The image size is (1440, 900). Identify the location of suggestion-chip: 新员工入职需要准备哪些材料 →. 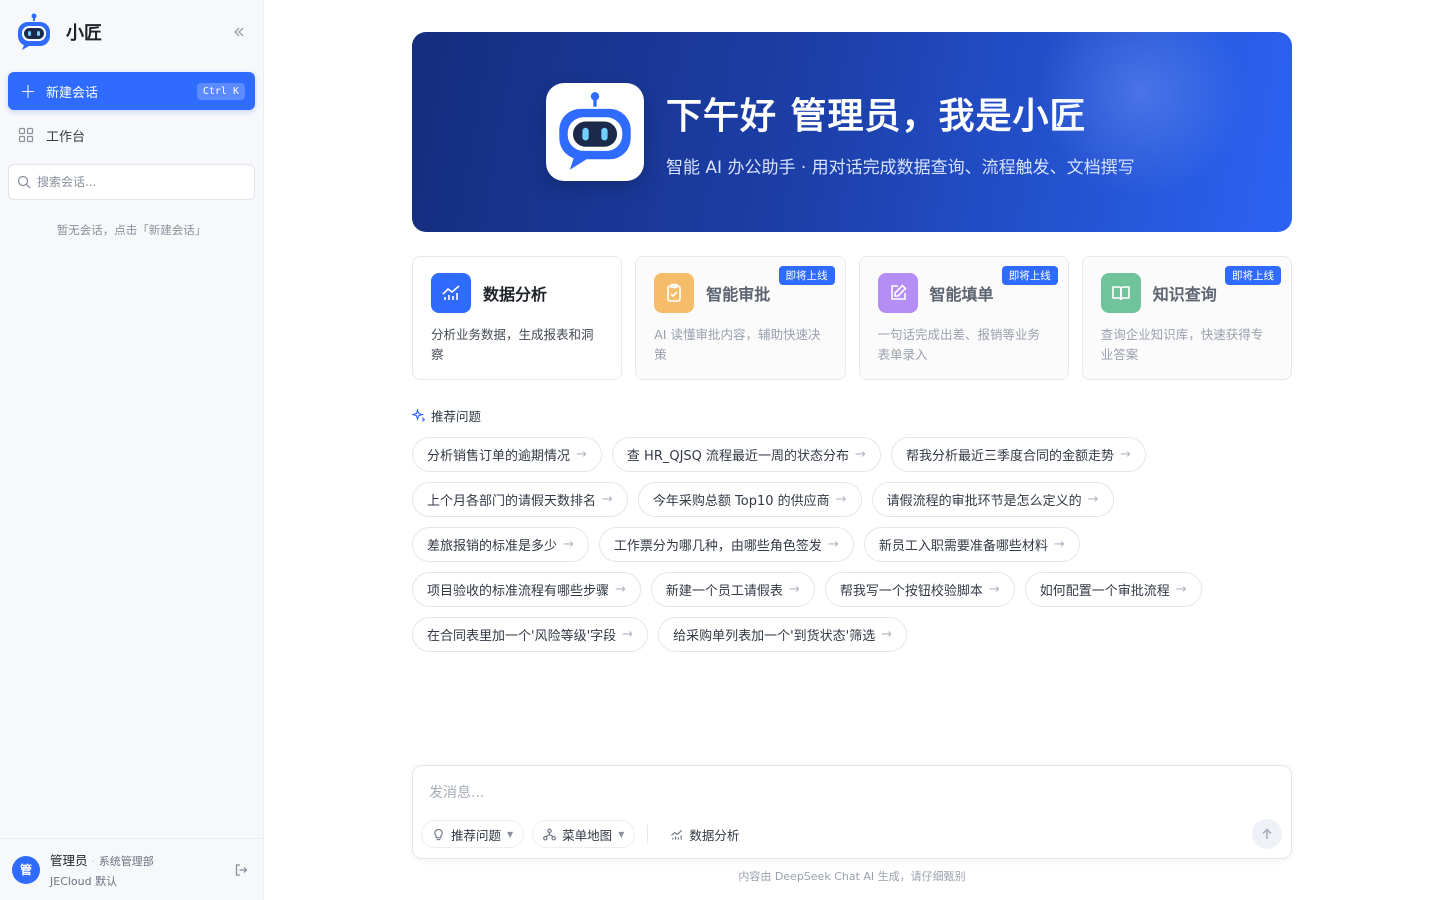
(971, 544).